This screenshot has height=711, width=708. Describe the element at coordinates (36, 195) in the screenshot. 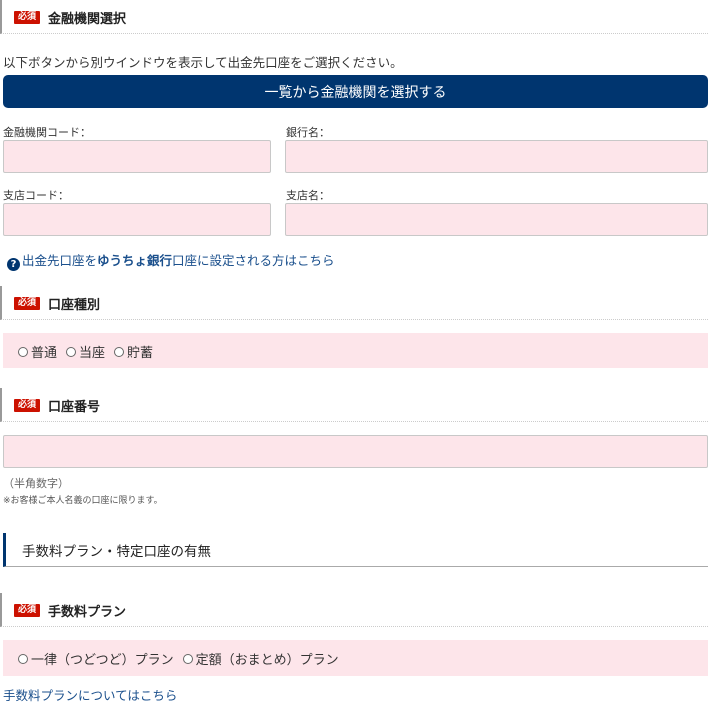

I see `branch-code-label: 支店コード：` at that location.